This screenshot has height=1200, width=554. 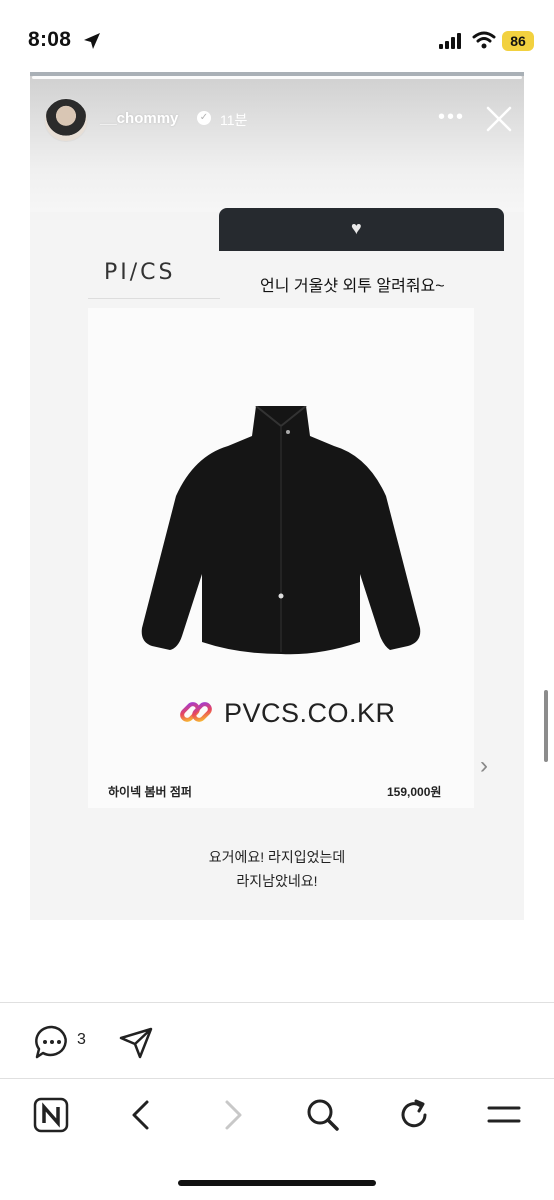 What do you see at coordinates (234, 120) in the screenshot?
I see `story-time: 11분` at bounding box center [234, 120].